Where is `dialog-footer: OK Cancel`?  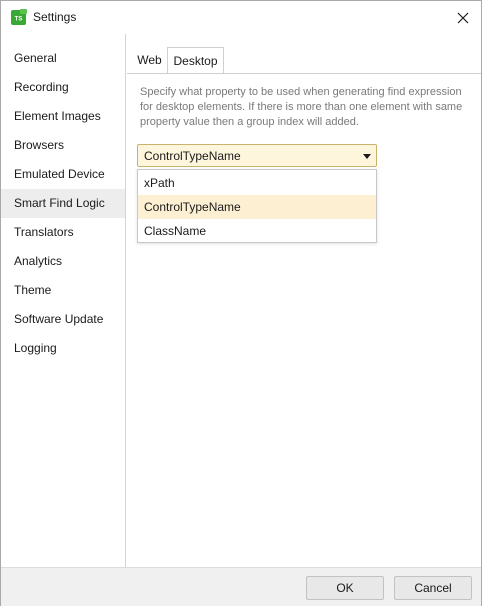
dialog-footer: OK Cancel is located at coordinates (241, 586).